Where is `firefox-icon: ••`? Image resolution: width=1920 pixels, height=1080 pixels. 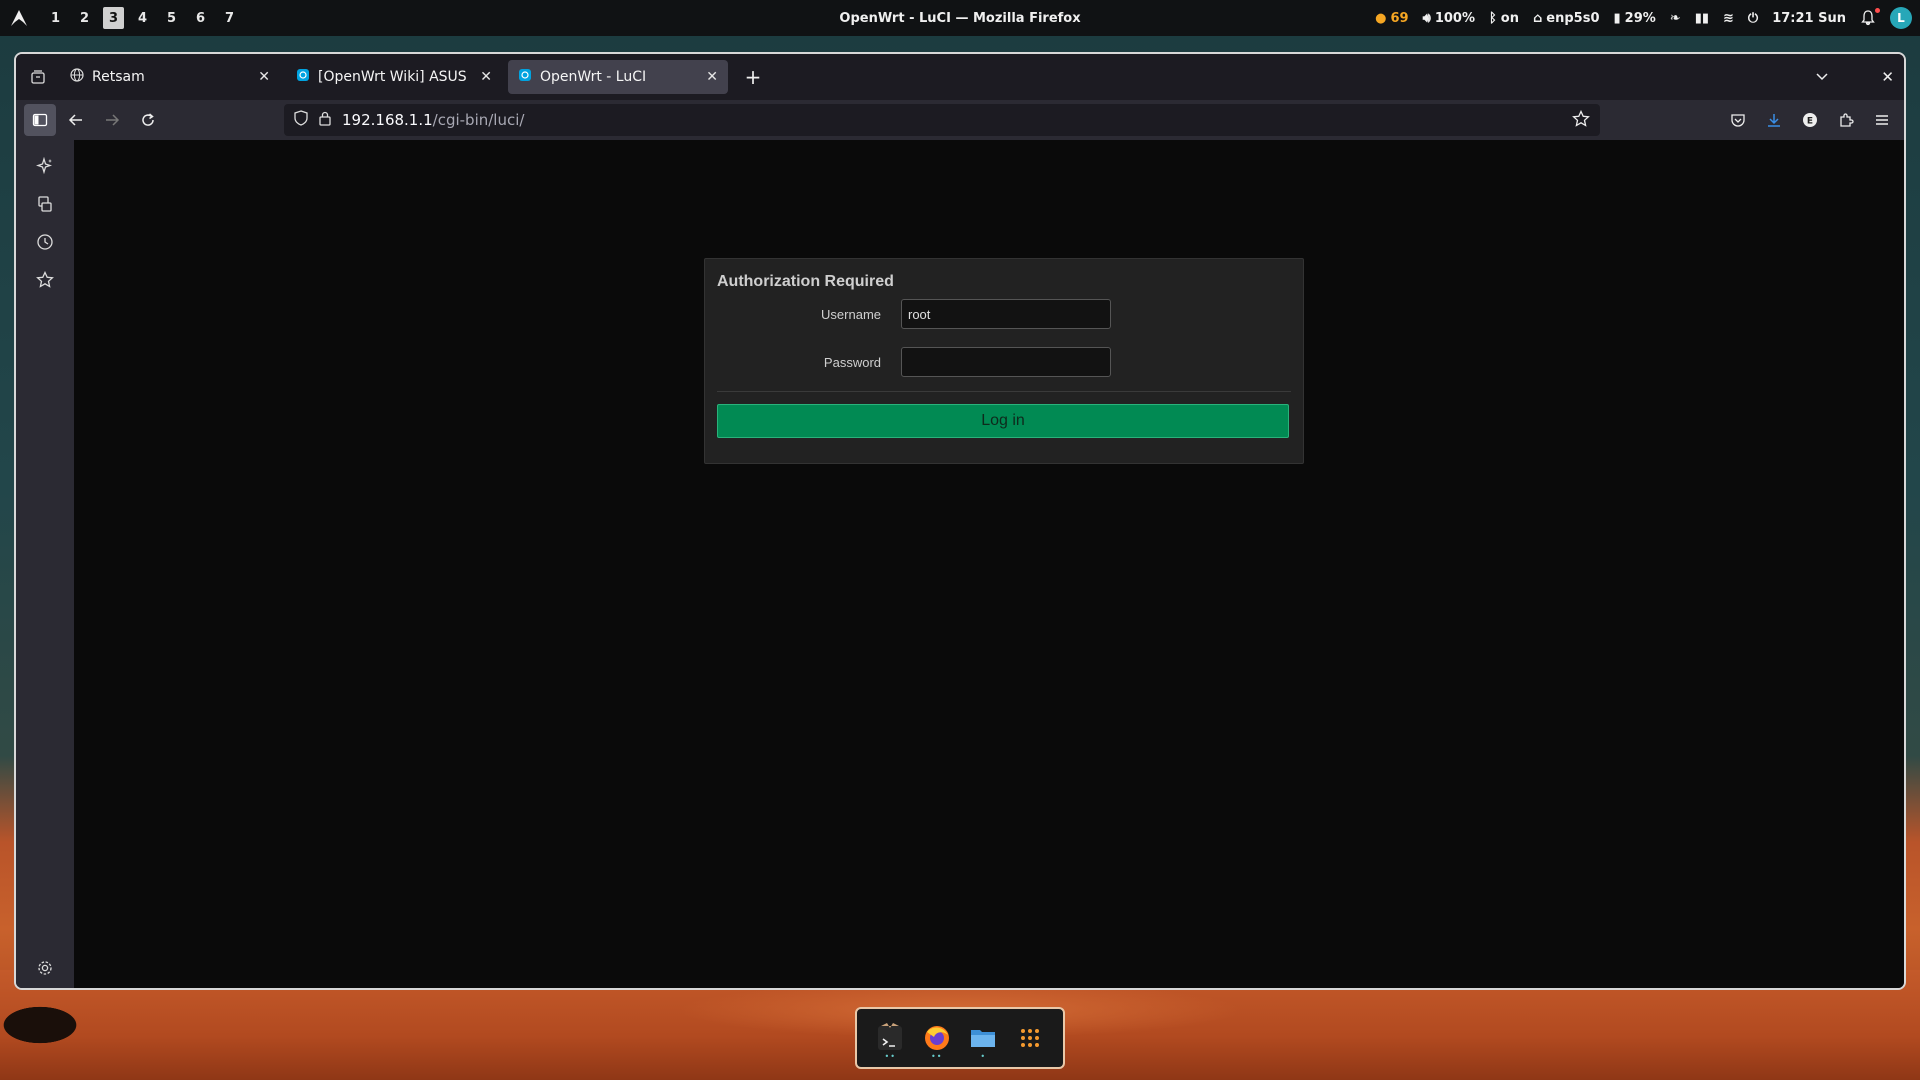
firefox-icon: •• is located at coordinates (937, 1038).